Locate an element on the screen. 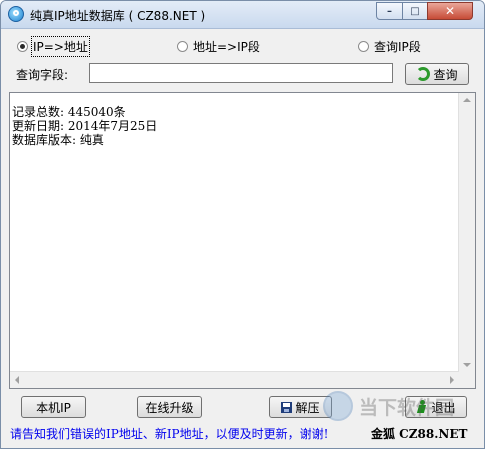 The image size is (485, 449). radio-ip-to-address-dot is located at coordinates (22, 46).